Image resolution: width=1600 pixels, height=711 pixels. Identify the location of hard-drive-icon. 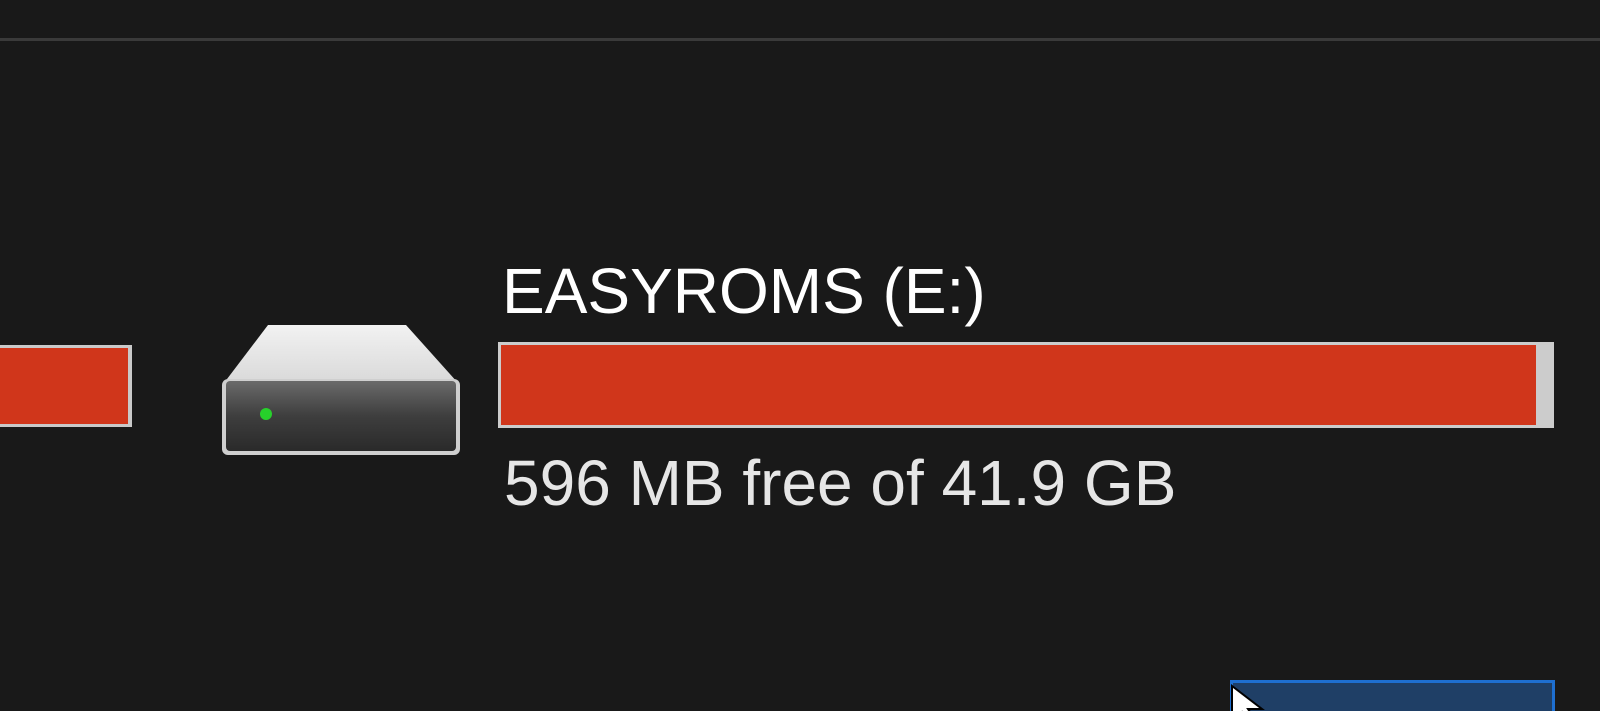
(341, 390).